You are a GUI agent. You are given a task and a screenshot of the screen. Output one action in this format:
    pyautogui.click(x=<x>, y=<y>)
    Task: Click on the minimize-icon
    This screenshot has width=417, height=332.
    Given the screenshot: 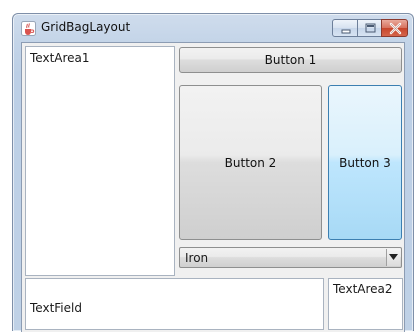 What is the action you would take?
    pyautogui.click(x=346, y=31)
    